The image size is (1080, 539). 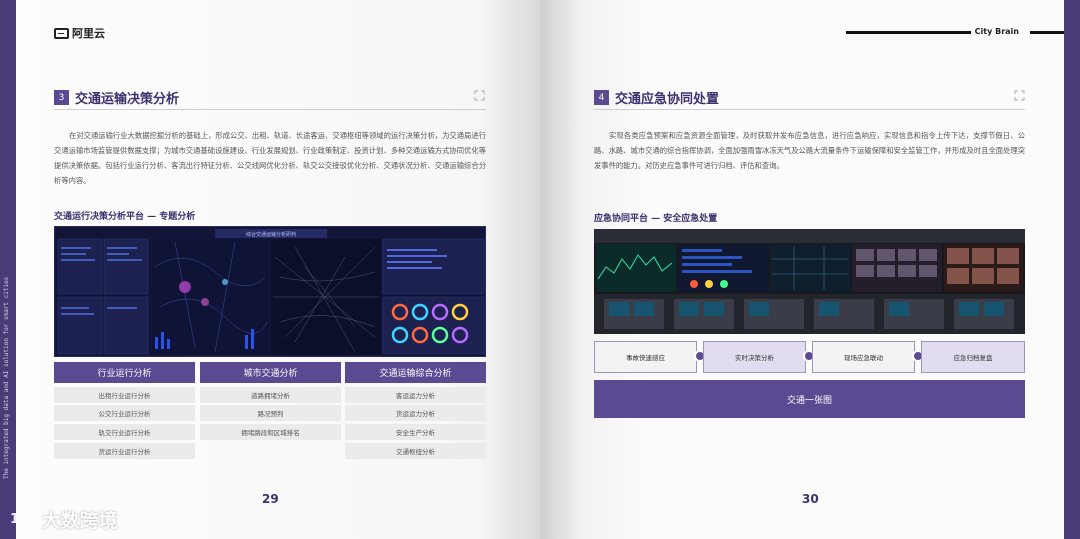 I want to click on list-item: 安全生产分析, so click(x=415, y=432).